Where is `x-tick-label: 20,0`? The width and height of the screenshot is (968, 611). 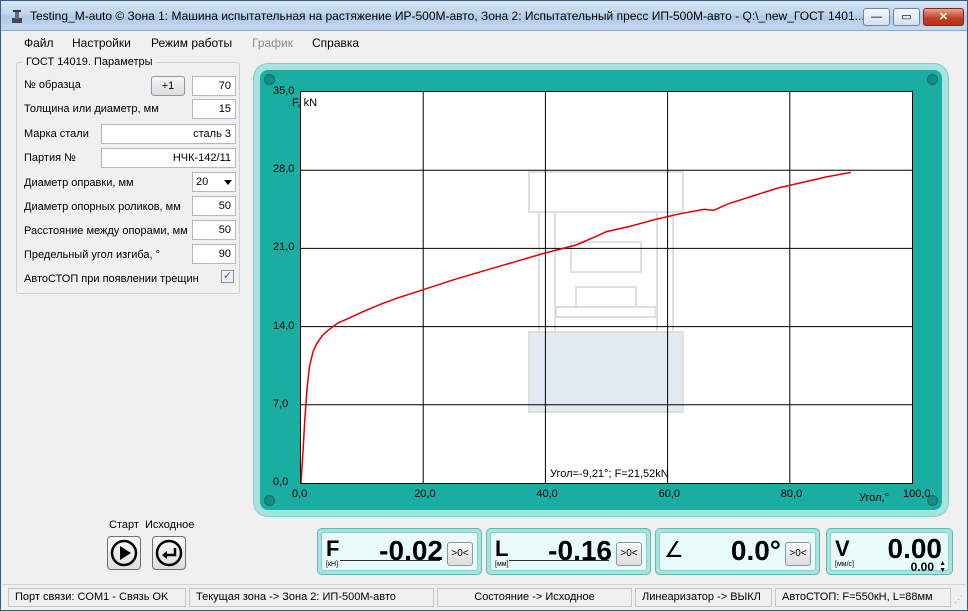
x-tick-label: 20,0 is located at coordinates (425, 494).